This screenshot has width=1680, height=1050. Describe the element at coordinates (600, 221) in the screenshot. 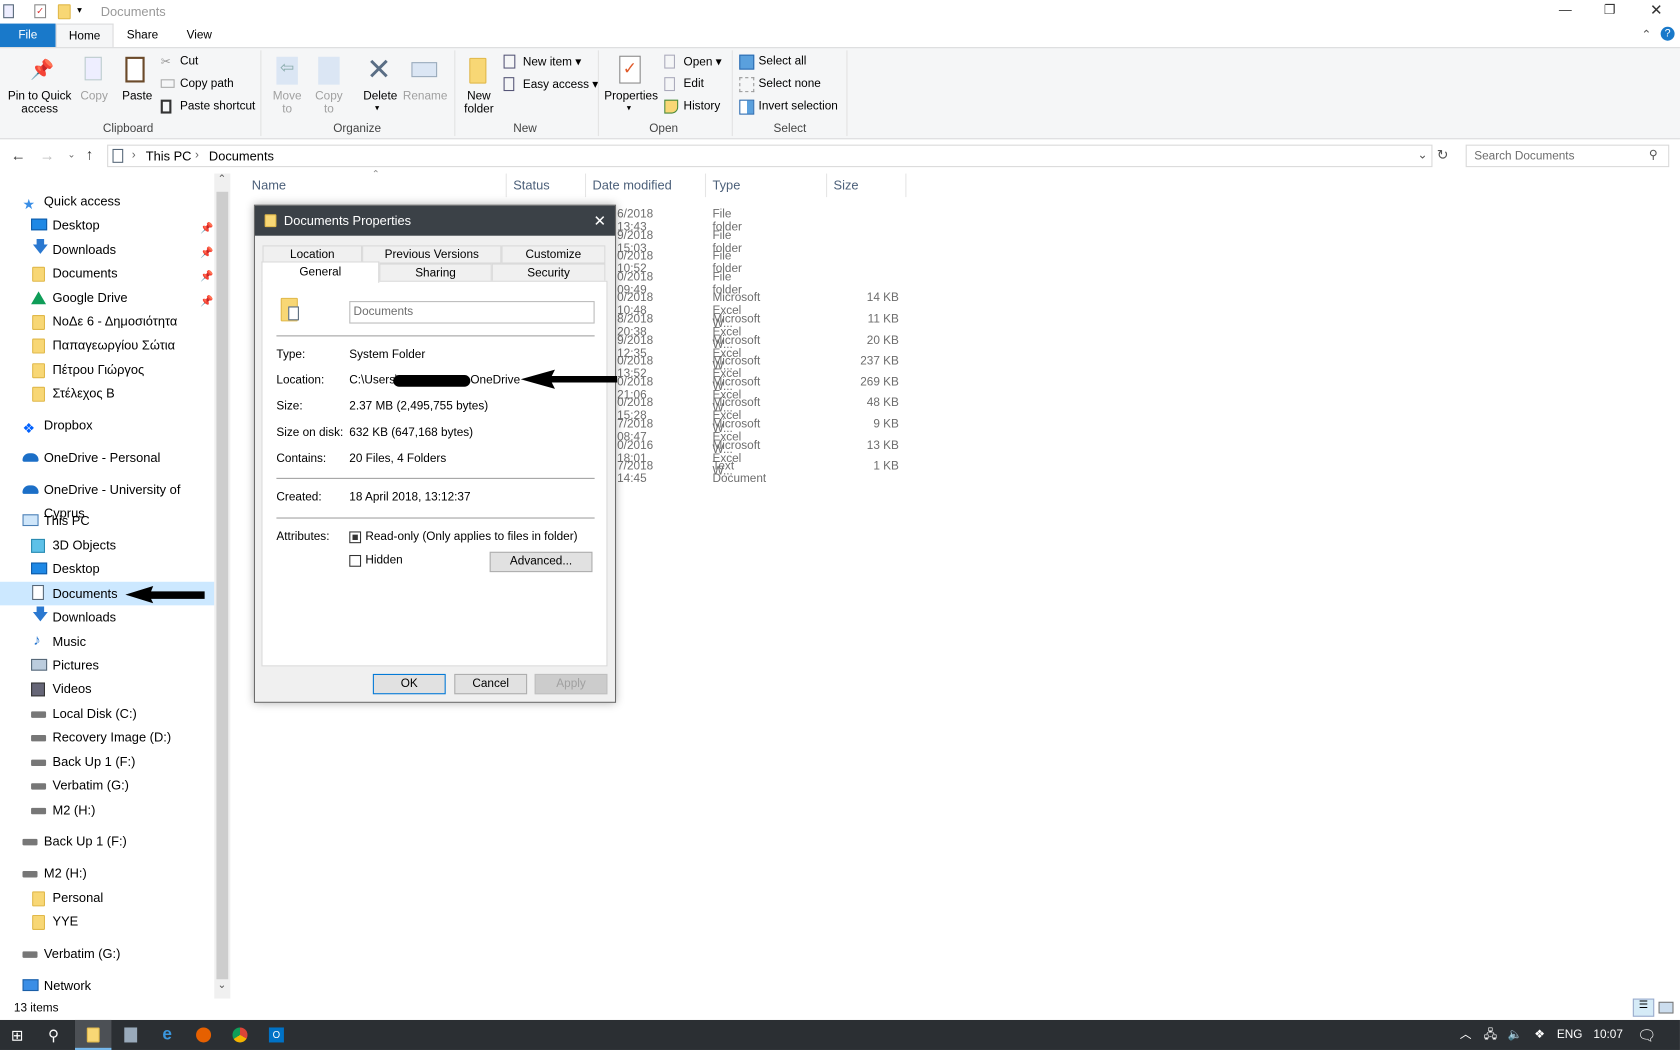

I see `dialog-close-button: ✕` at that location.